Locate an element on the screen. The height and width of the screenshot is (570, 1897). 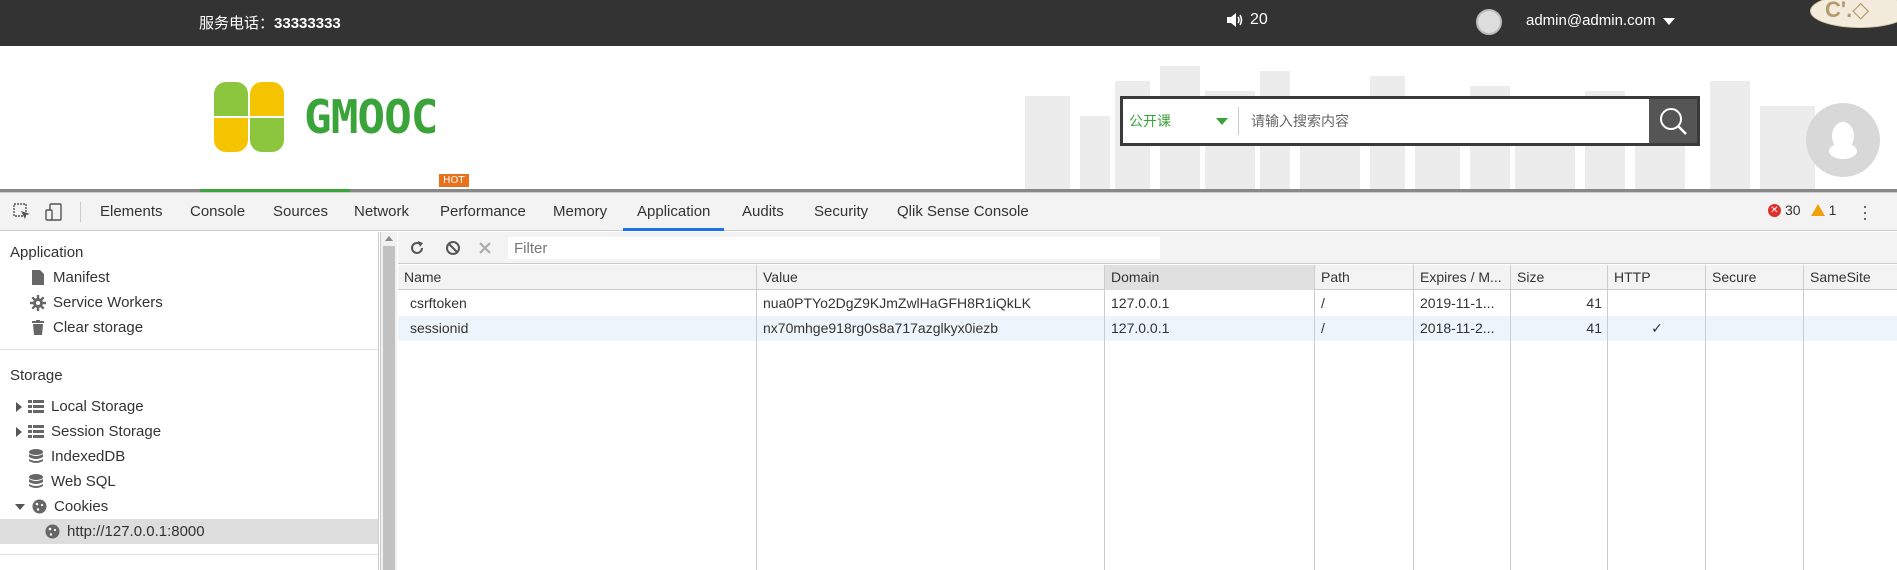
search-icon is located at coordinates (1673, 121).